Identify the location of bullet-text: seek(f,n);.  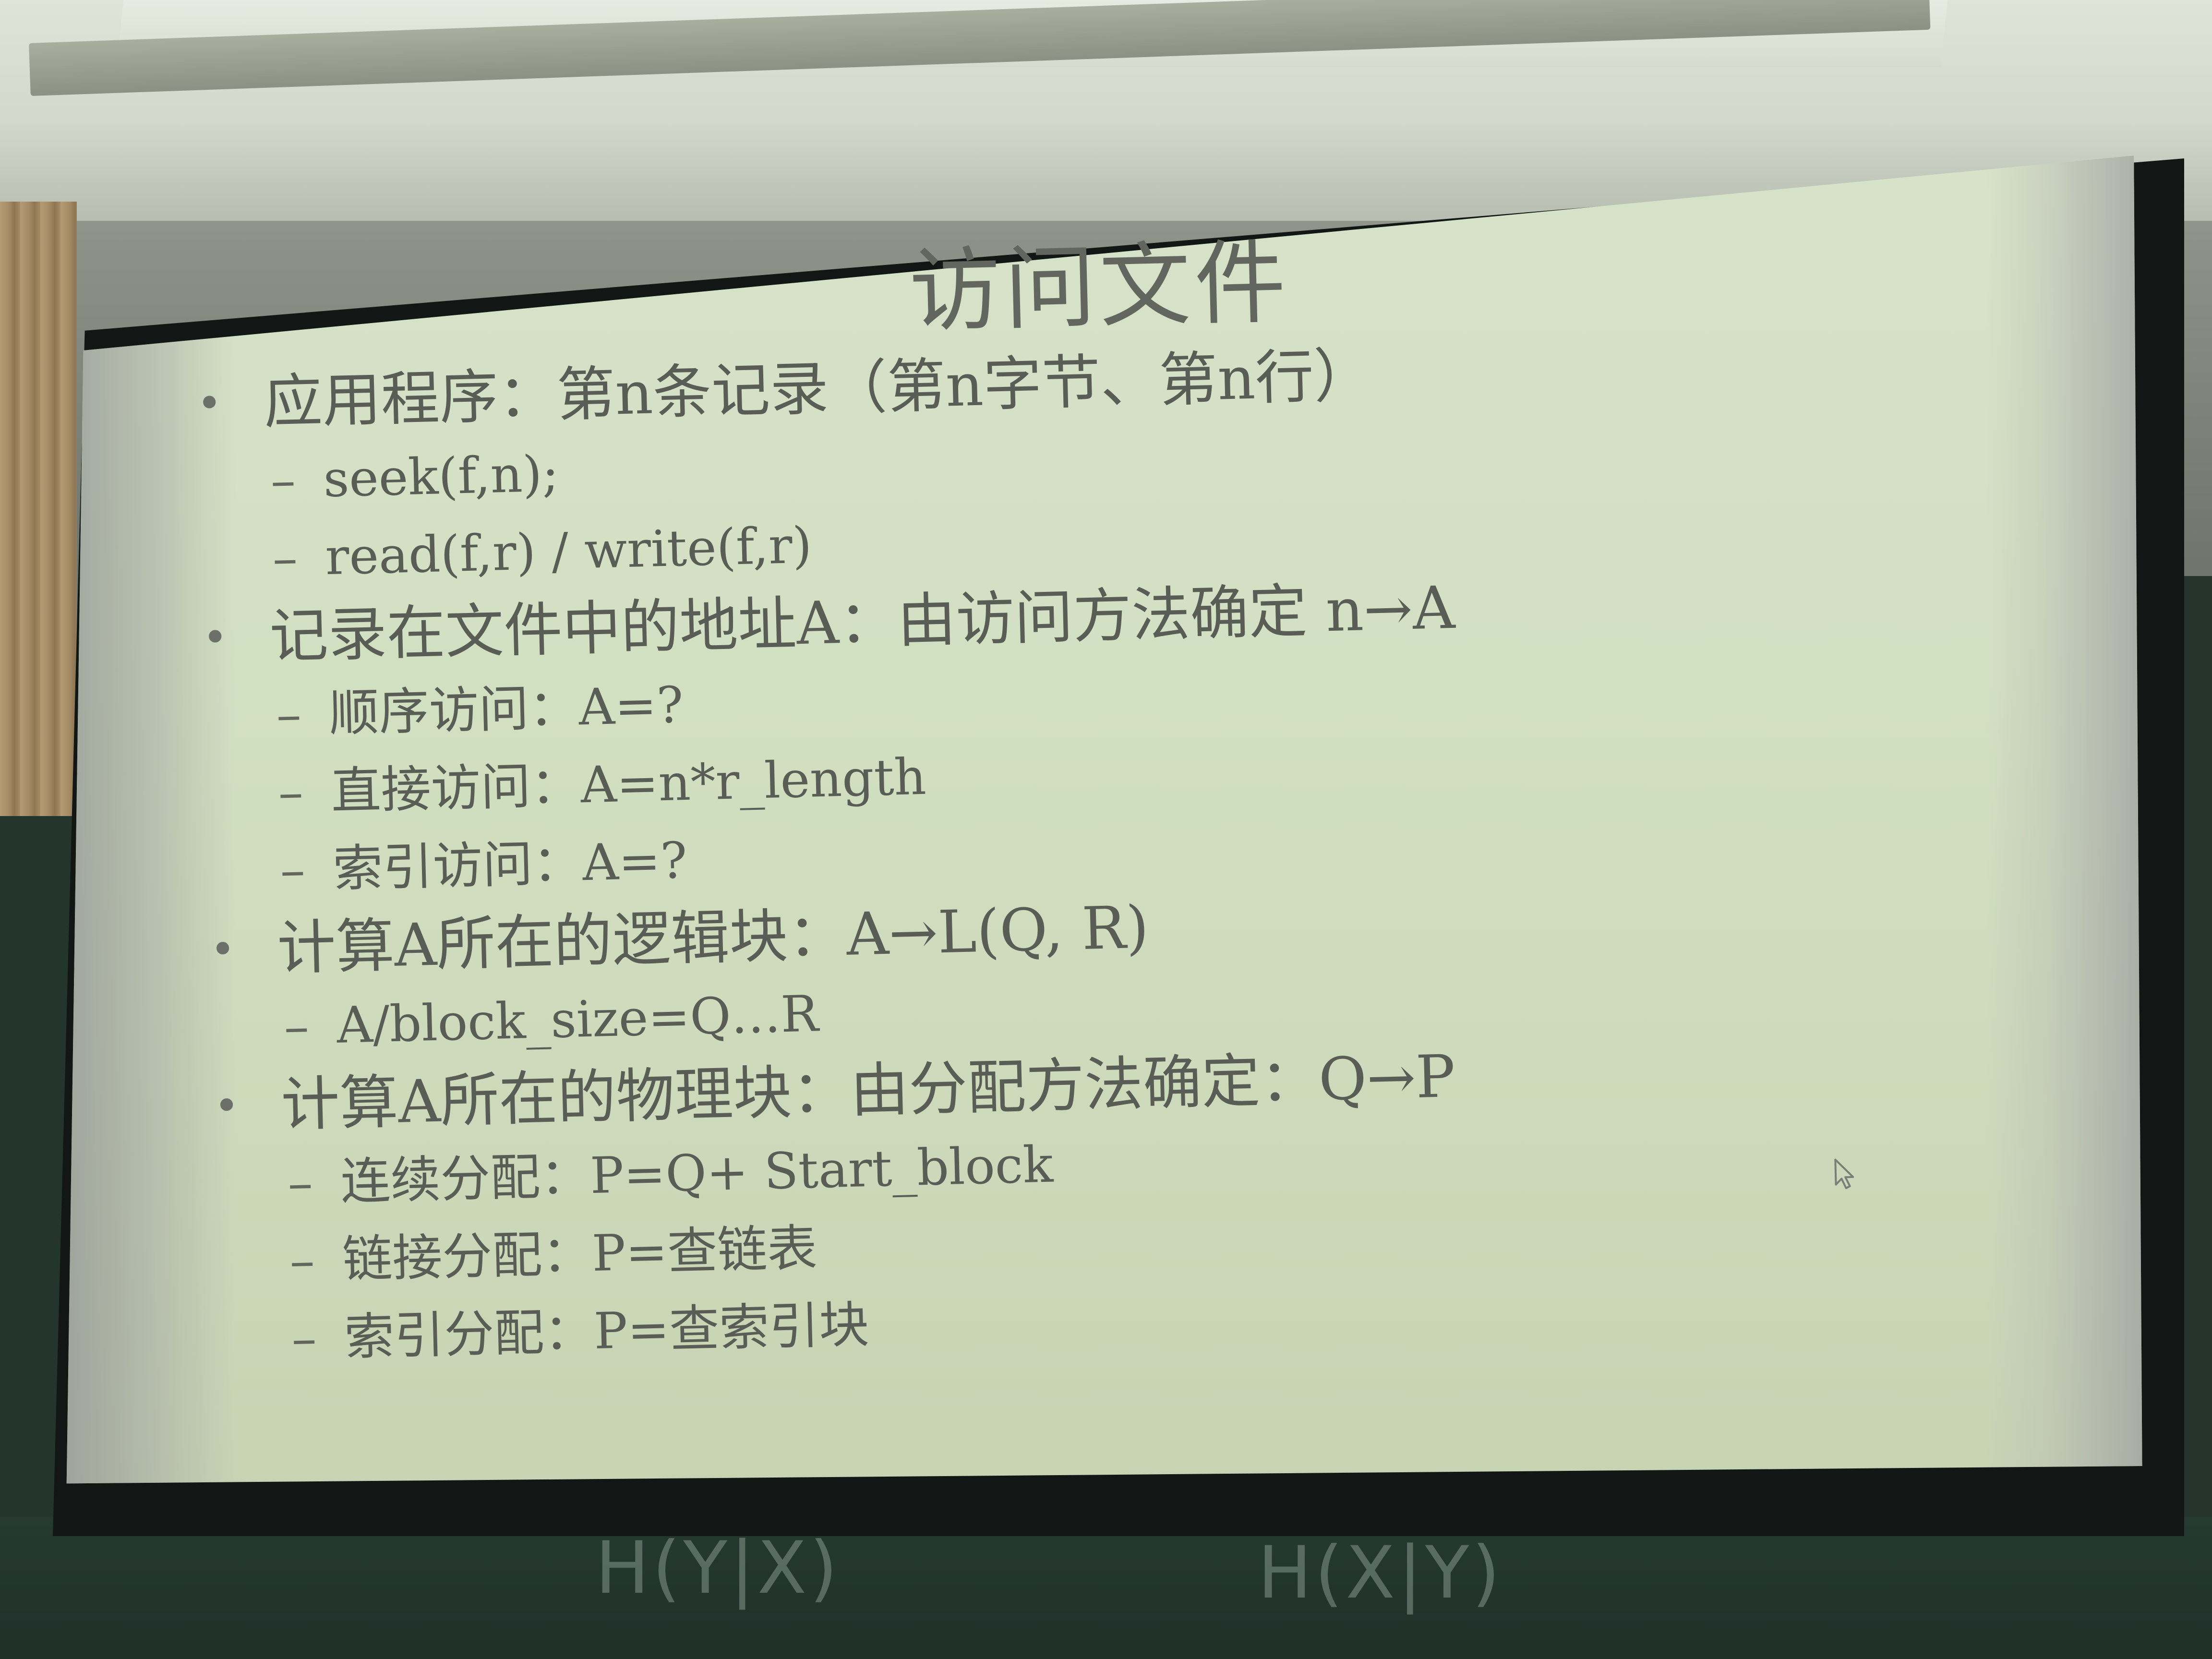
(441, 477).